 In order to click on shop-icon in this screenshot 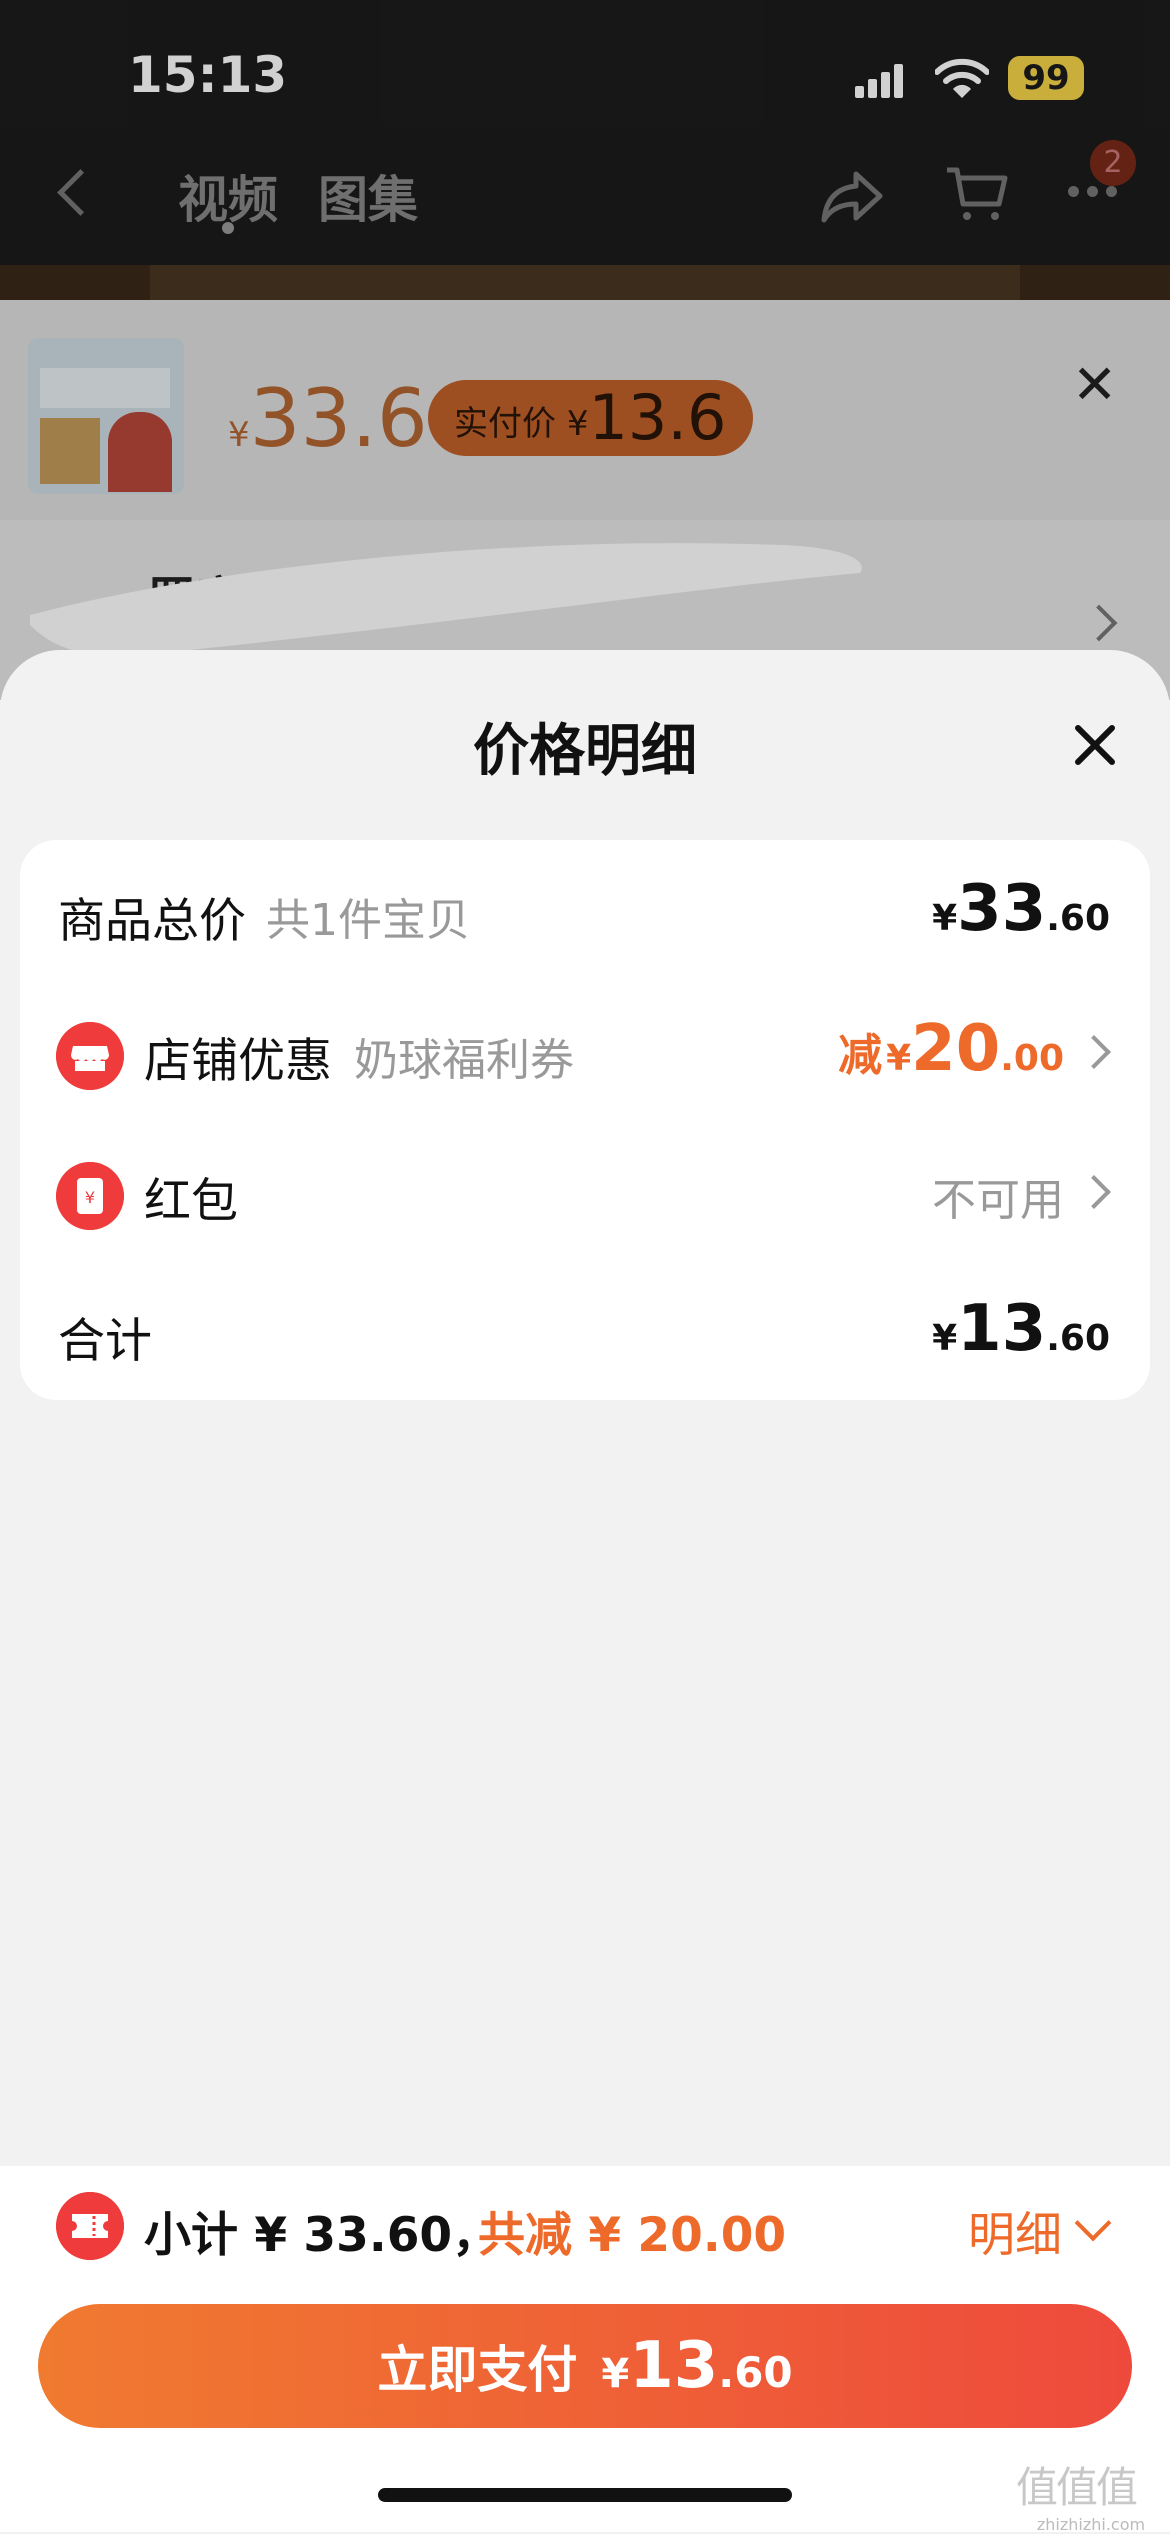, I will do `click(90, 1056)`.